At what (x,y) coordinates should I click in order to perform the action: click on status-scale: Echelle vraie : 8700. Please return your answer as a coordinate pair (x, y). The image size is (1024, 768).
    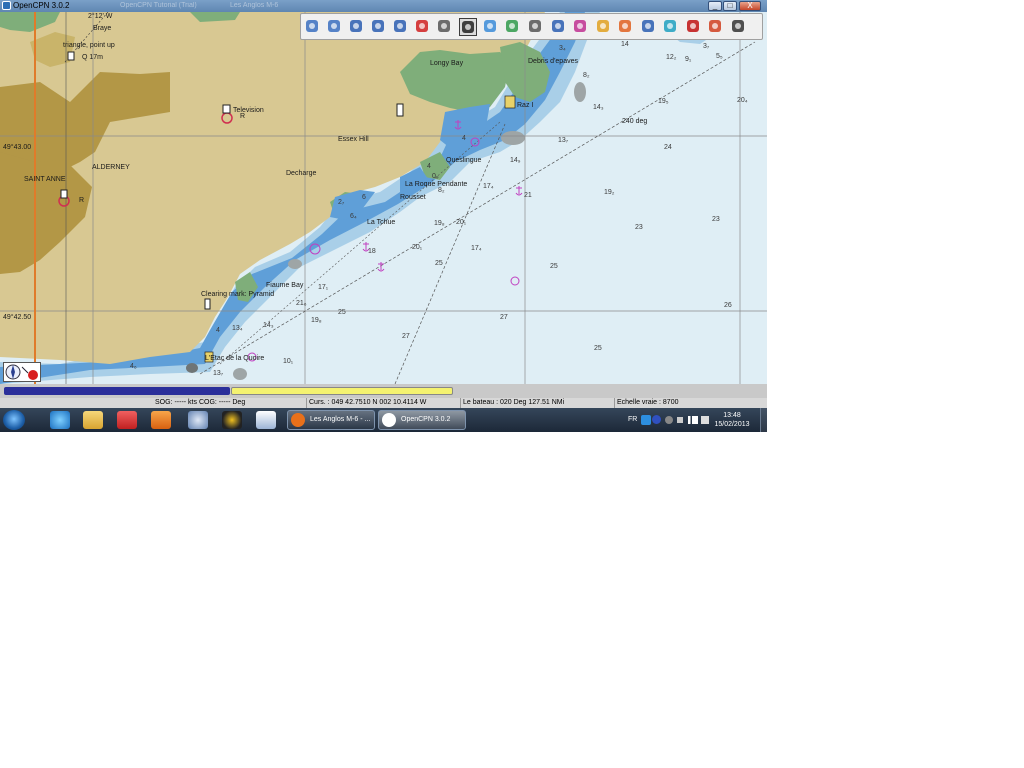
    Looking at the image, I should click on (646, 403).